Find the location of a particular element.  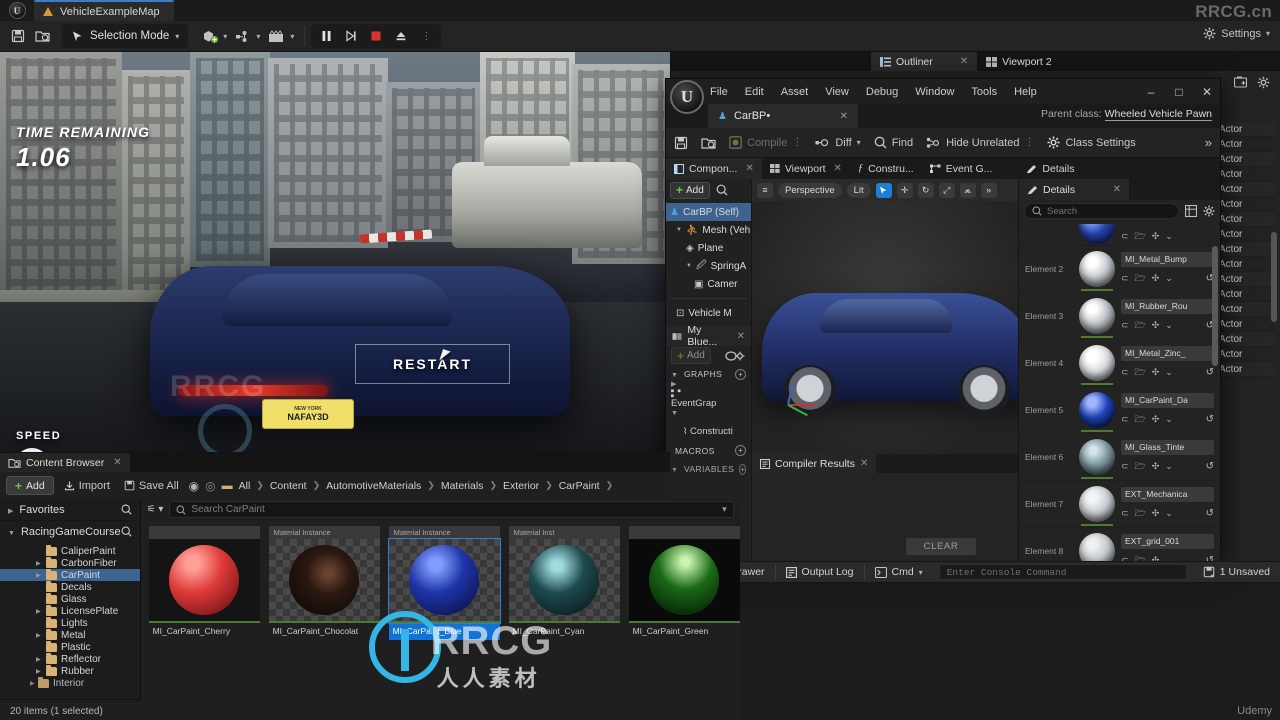

details-search-input: Search is located at coordinates (1101, 211).